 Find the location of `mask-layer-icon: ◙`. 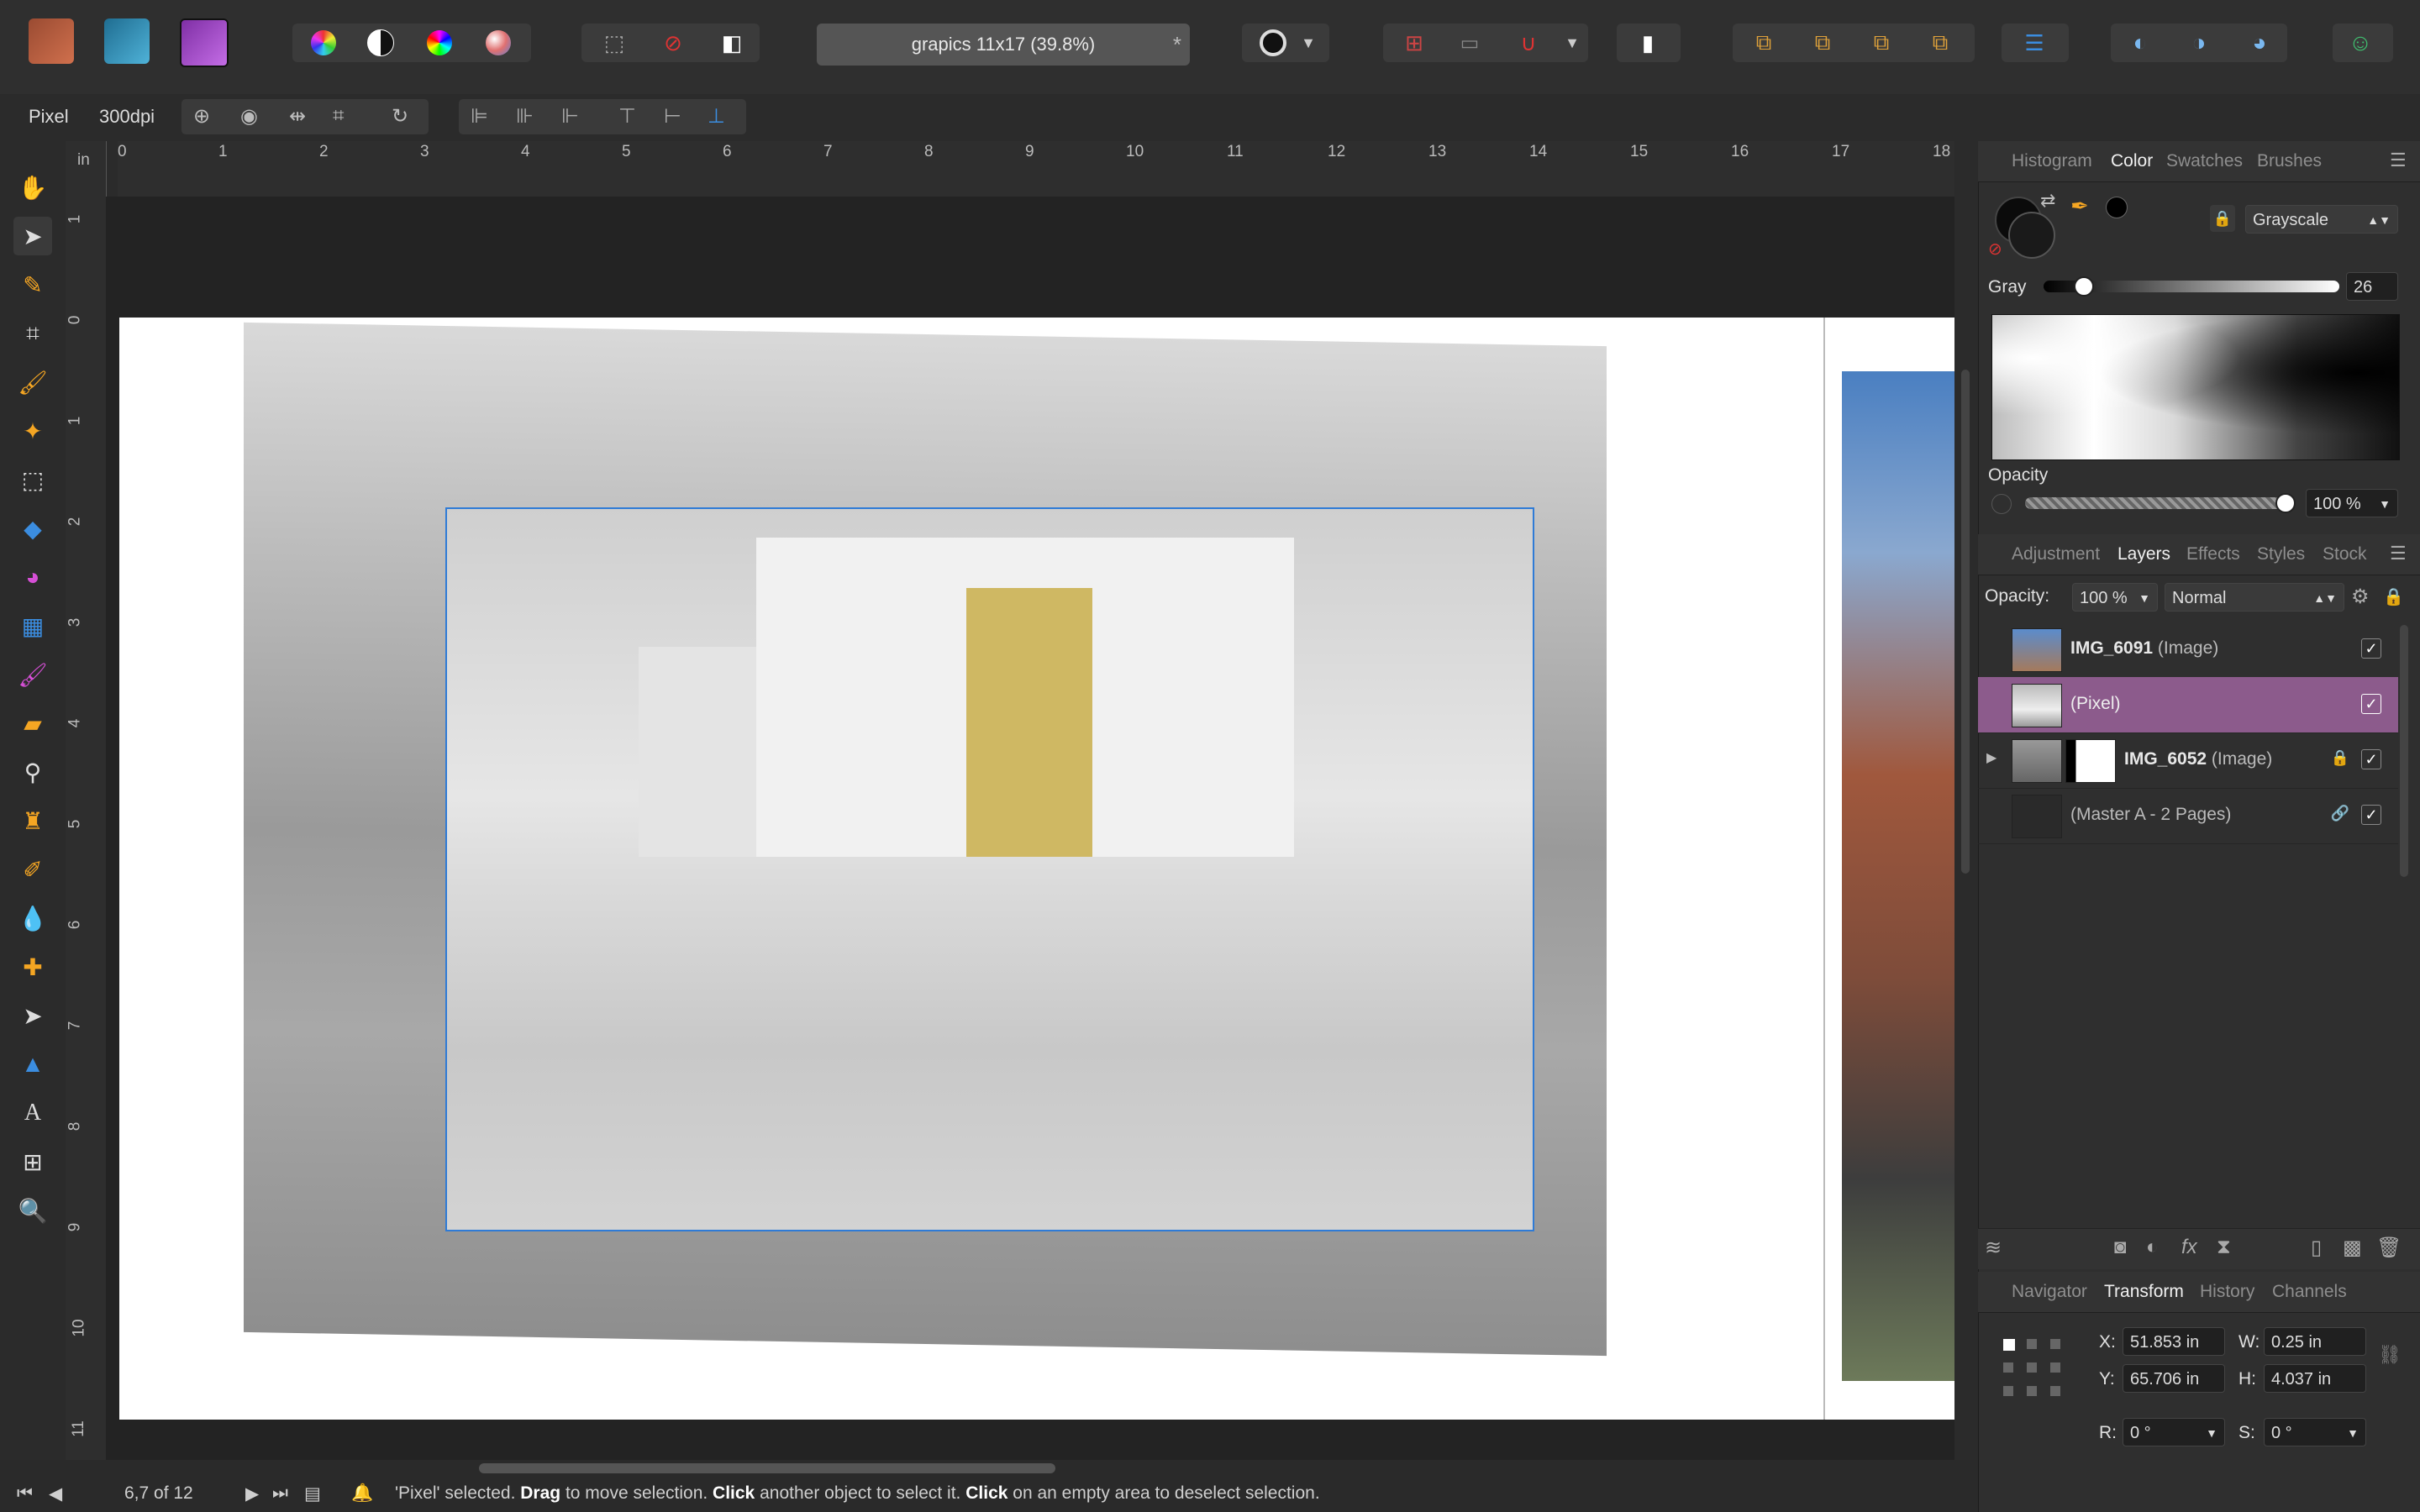

mask-layer-icon: ◙ is located at coordinates (2120, 1247).